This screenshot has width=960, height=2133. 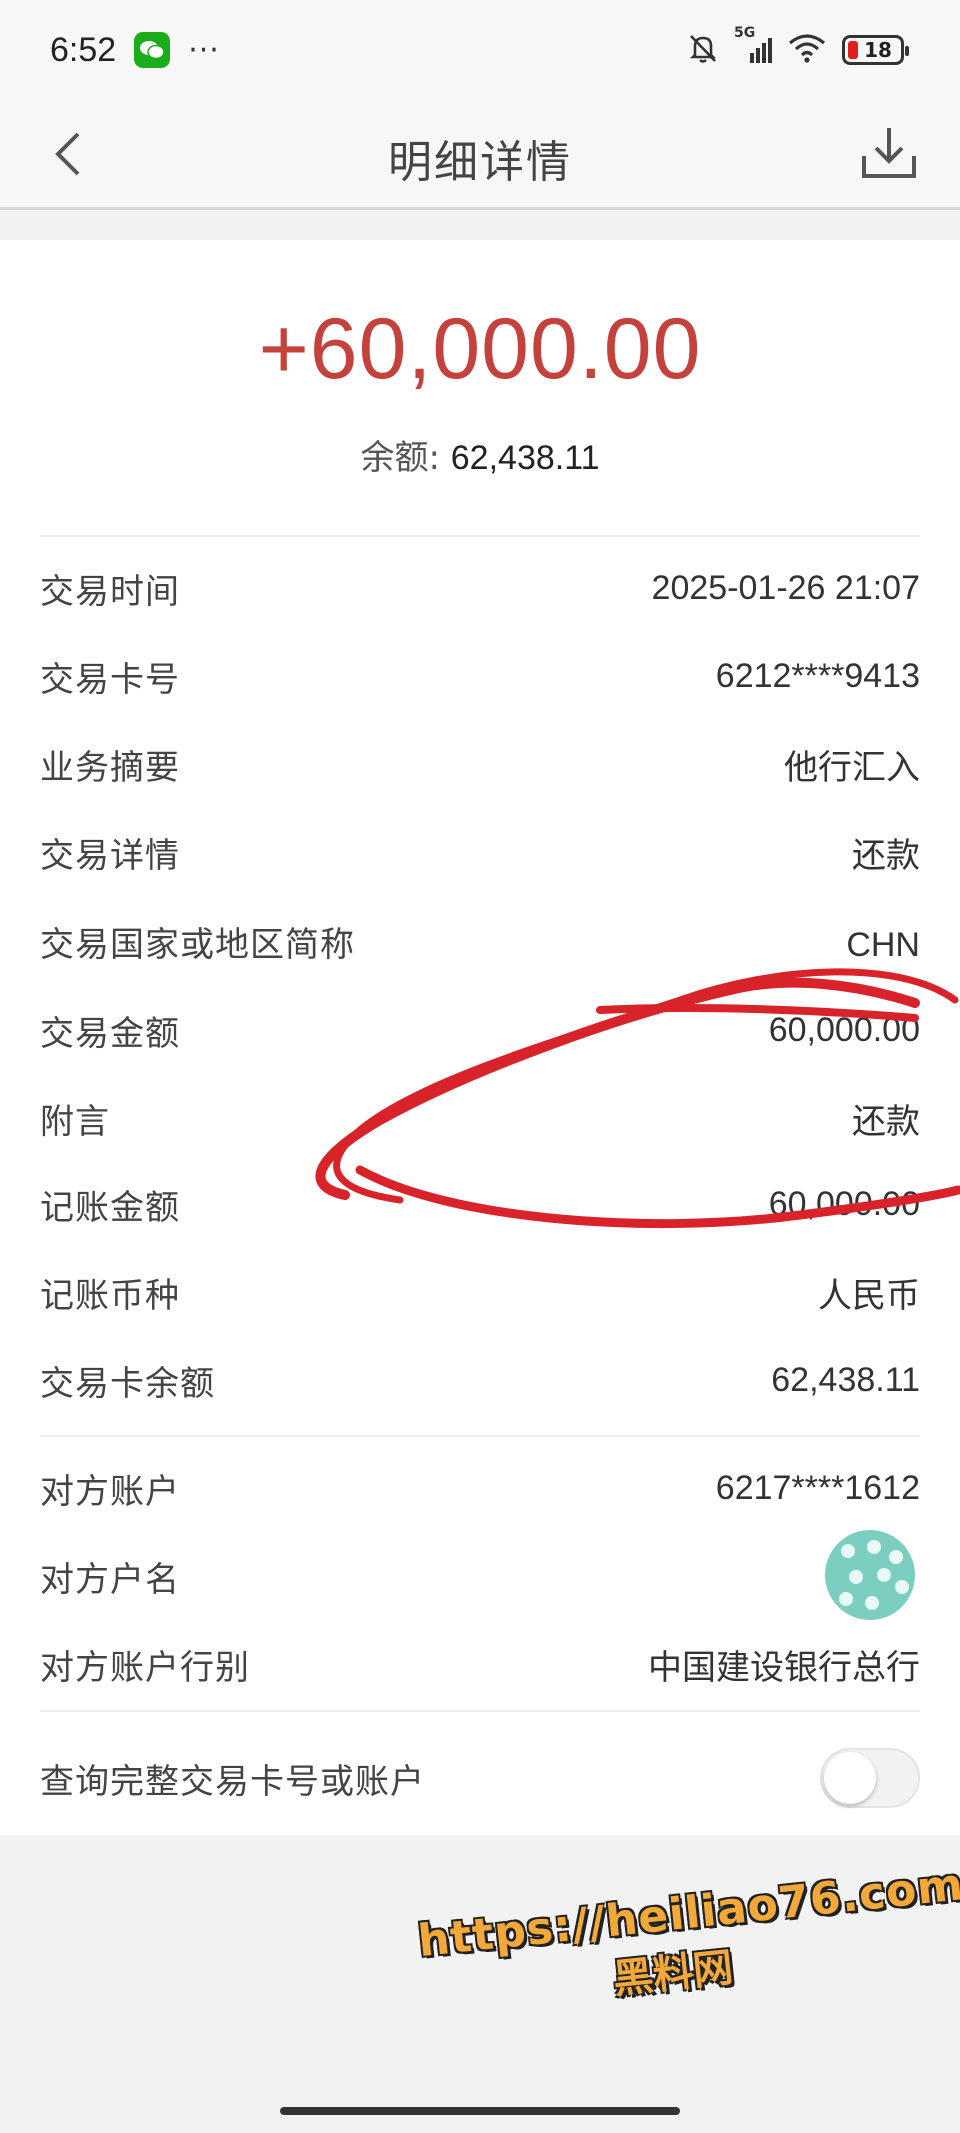 What do you see at coordinates (480, 764) in the screenshot?
I see `detail-row-summary: 业务摘要 他行汇入` at bounding box center [480, 764].